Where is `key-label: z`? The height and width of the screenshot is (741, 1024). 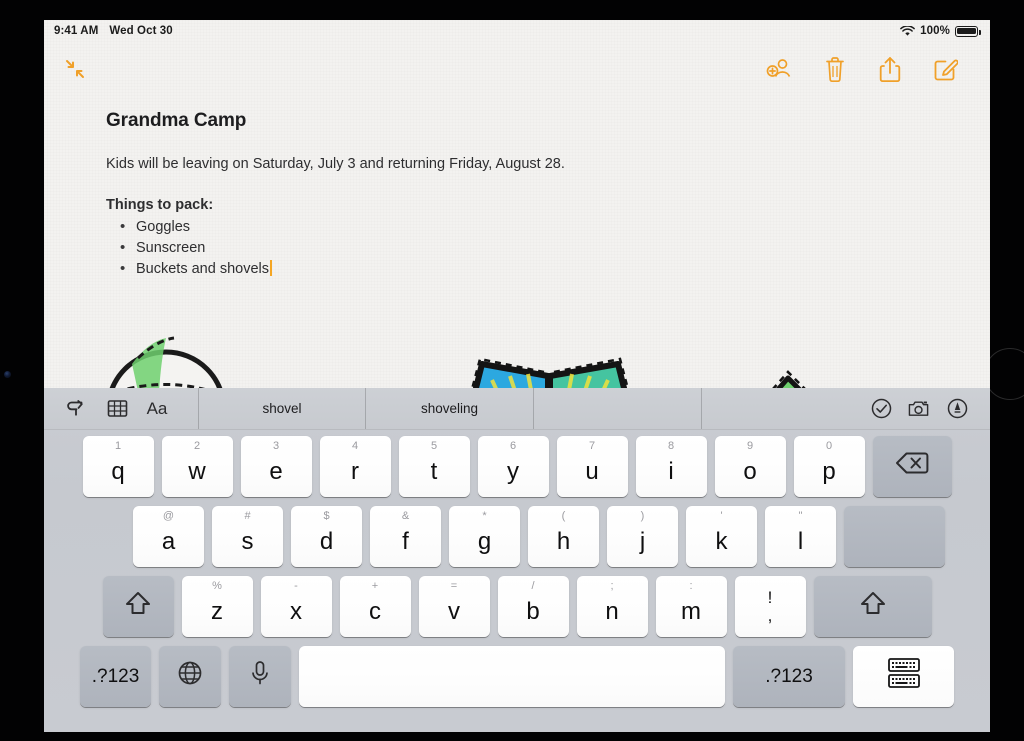 key-label: z is located at coordinates (217, 611).